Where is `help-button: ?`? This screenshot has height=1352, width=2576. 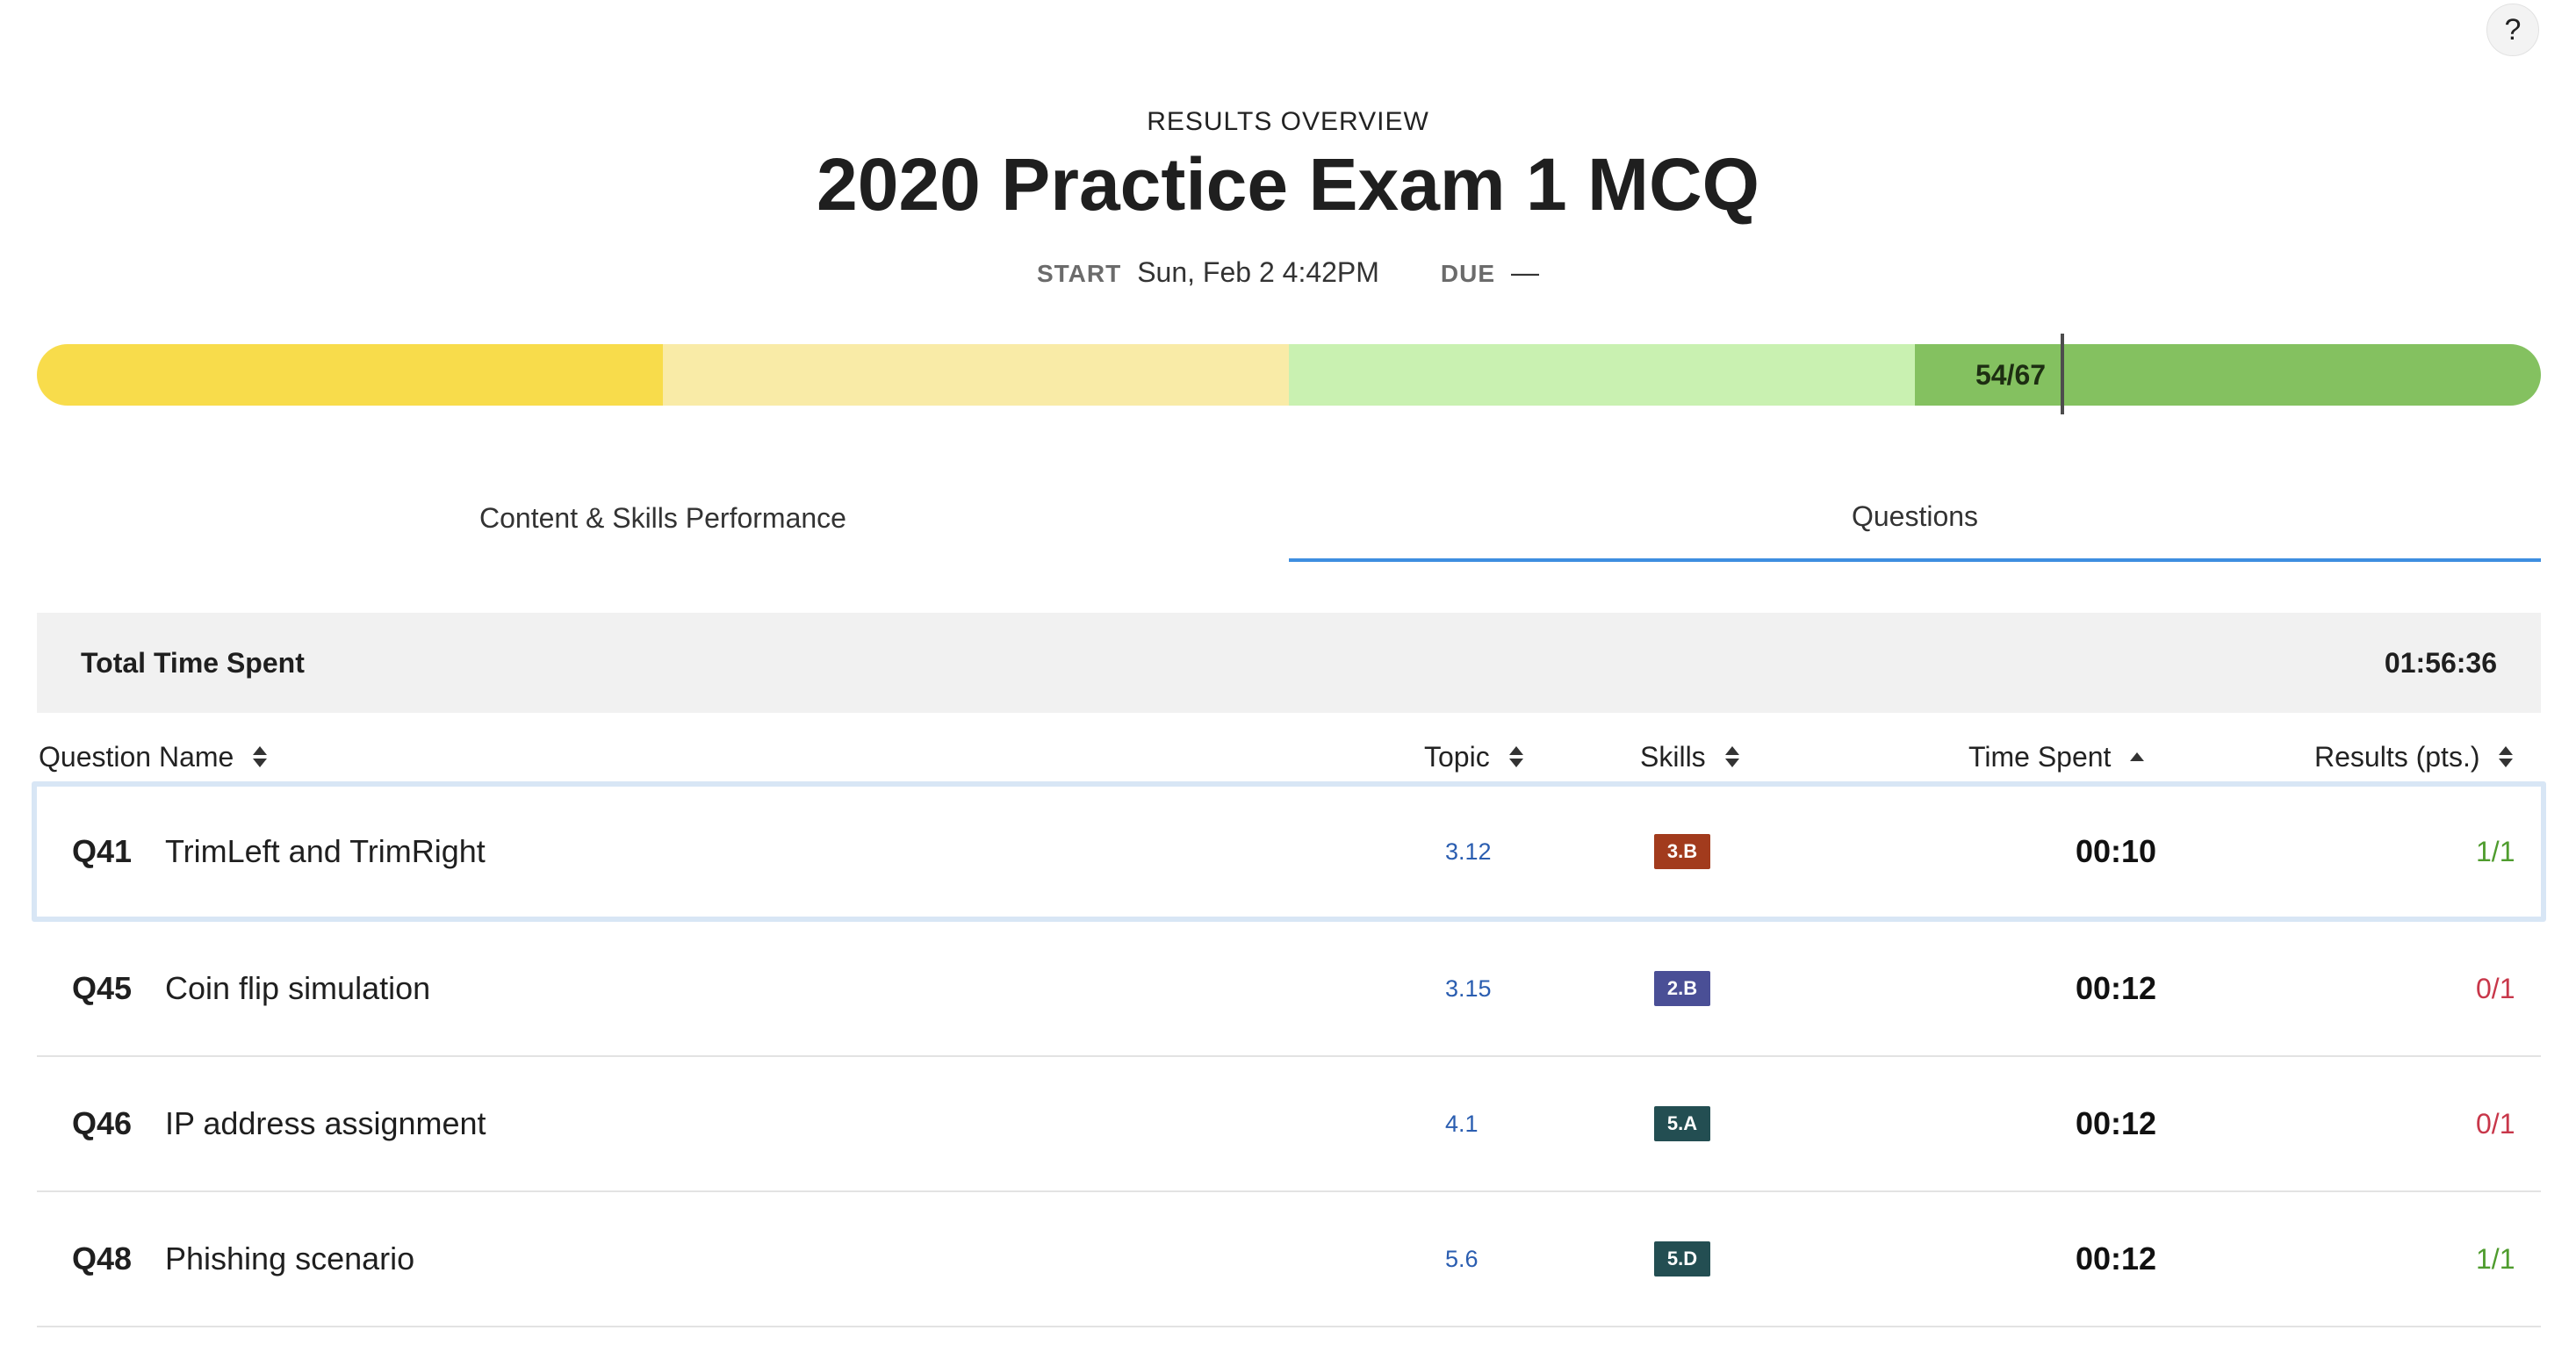 help-button: ? is located at coordinates (2512, 30).